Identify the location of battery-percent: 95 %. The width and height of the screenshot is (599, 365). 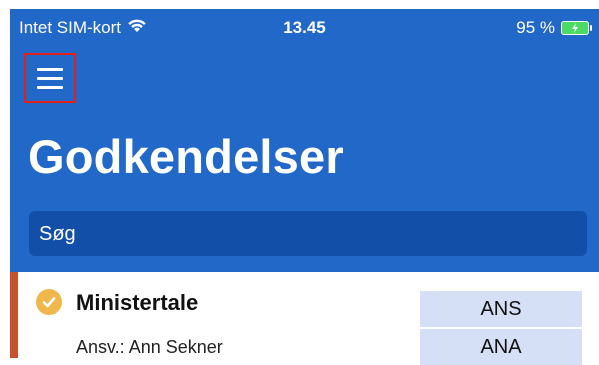
(535, 27).